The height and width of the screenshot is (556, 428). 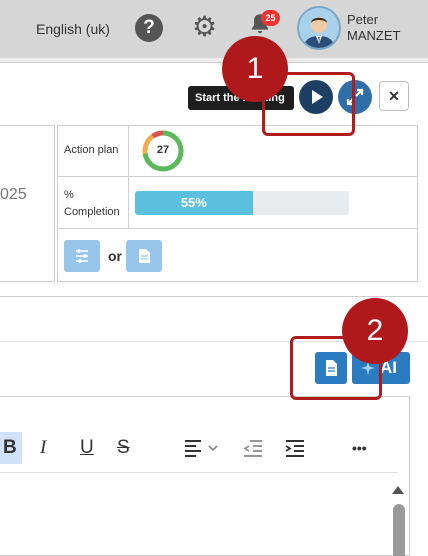 What do you see at coordinates (295, 451) in the screenshot?
I see `indent-icon` at bounding box center [295, 451].